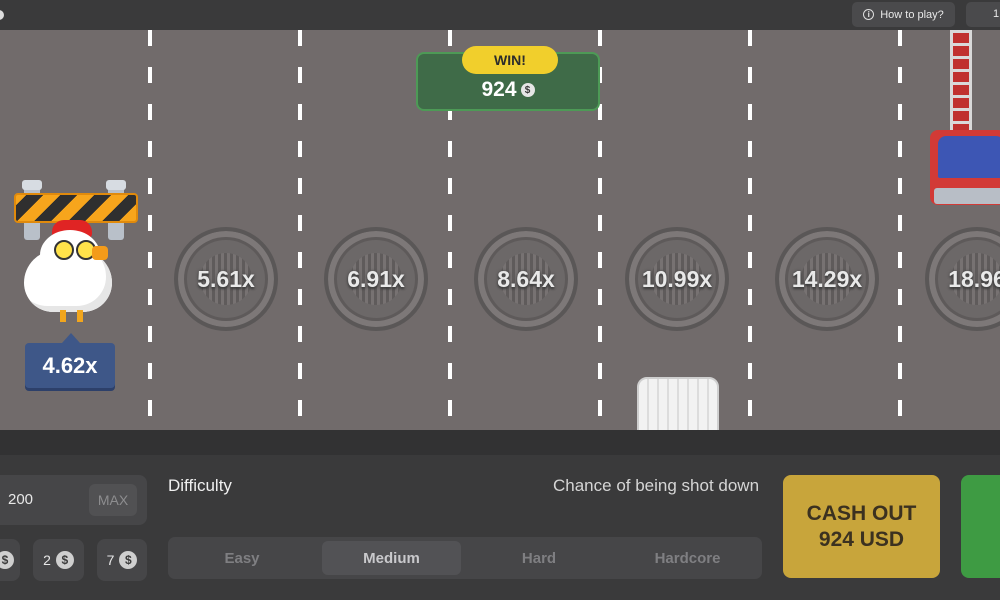  I want to click on info-icon: i, so click(869, 14).